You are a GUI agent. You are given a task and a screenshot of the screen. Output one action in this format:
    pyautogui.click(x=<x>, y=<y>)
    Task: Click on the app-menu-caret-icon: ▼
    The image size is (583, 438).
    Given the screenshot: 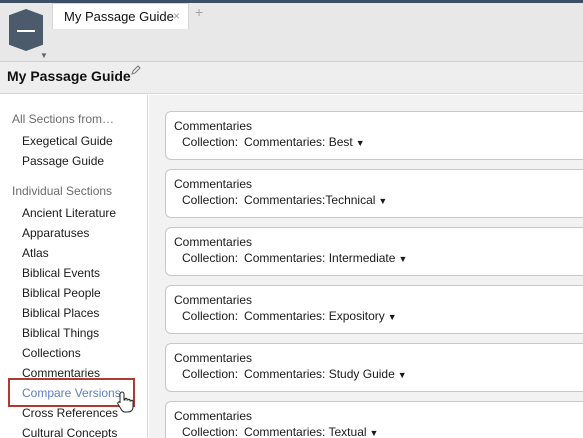 What is the action you would take?
    pyautogui.click(x=44, y=56)
    